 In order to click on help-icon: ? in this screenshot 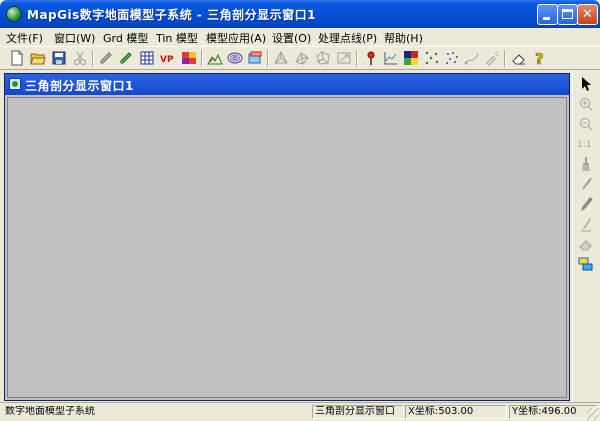, I will do `click(540, 58)`.